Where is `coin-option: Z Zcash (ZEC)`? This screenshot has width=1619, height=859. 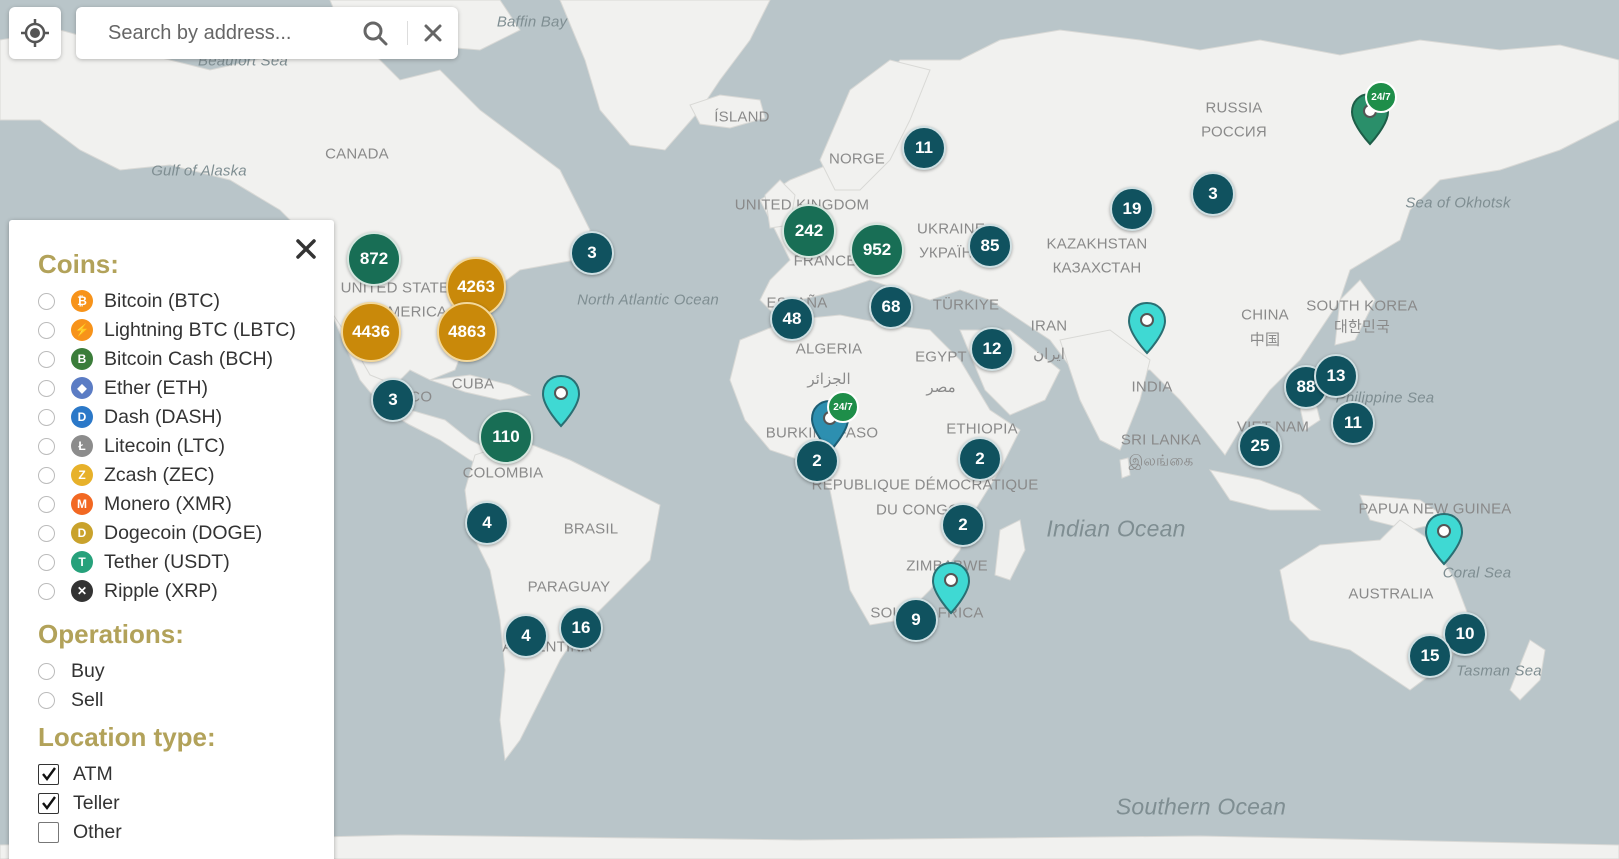
coin-option: Z Zcash (ZEC) is located at coordinates (126, 475).